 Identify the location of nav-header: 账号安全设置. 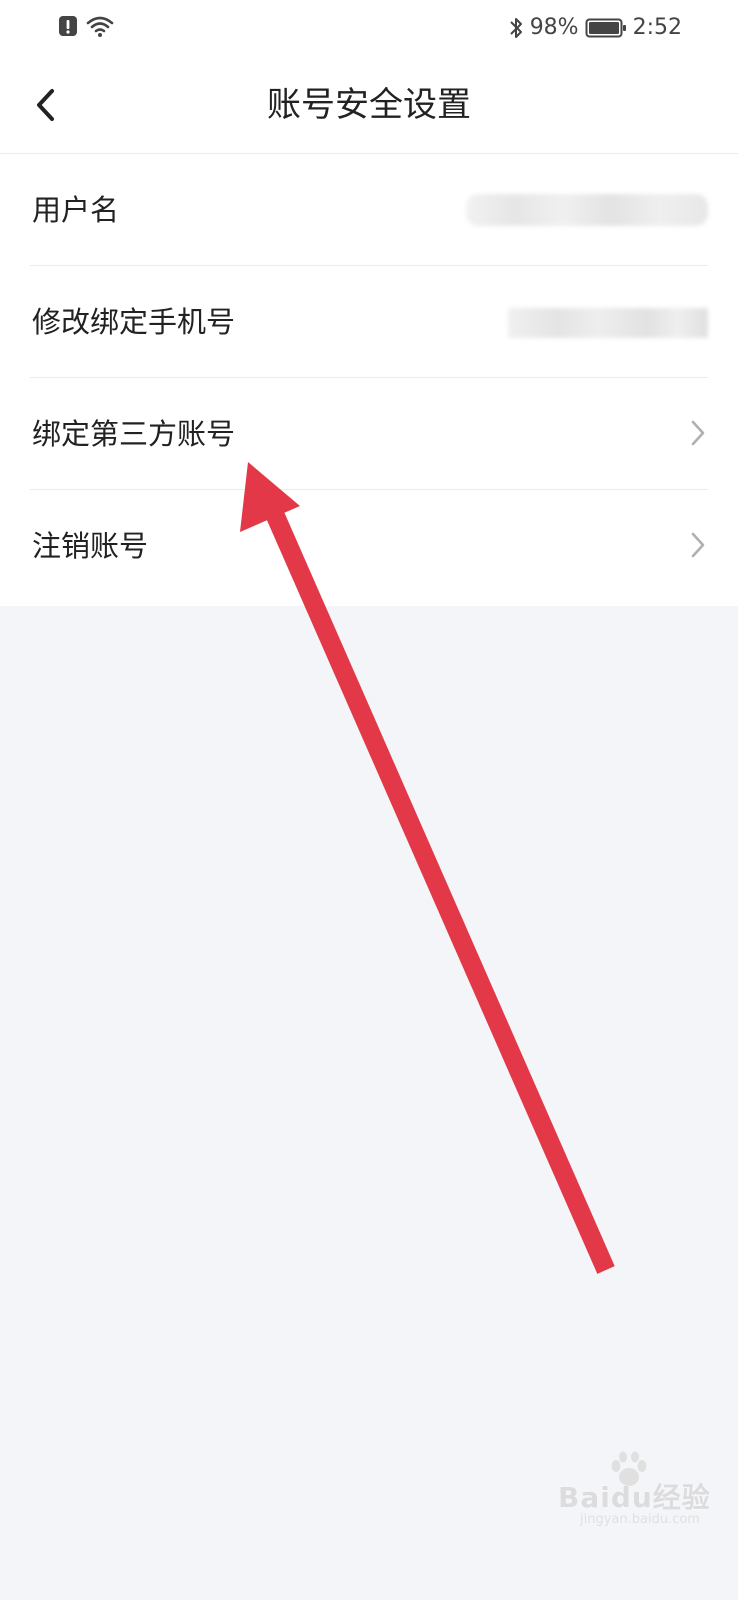
(369, 105).